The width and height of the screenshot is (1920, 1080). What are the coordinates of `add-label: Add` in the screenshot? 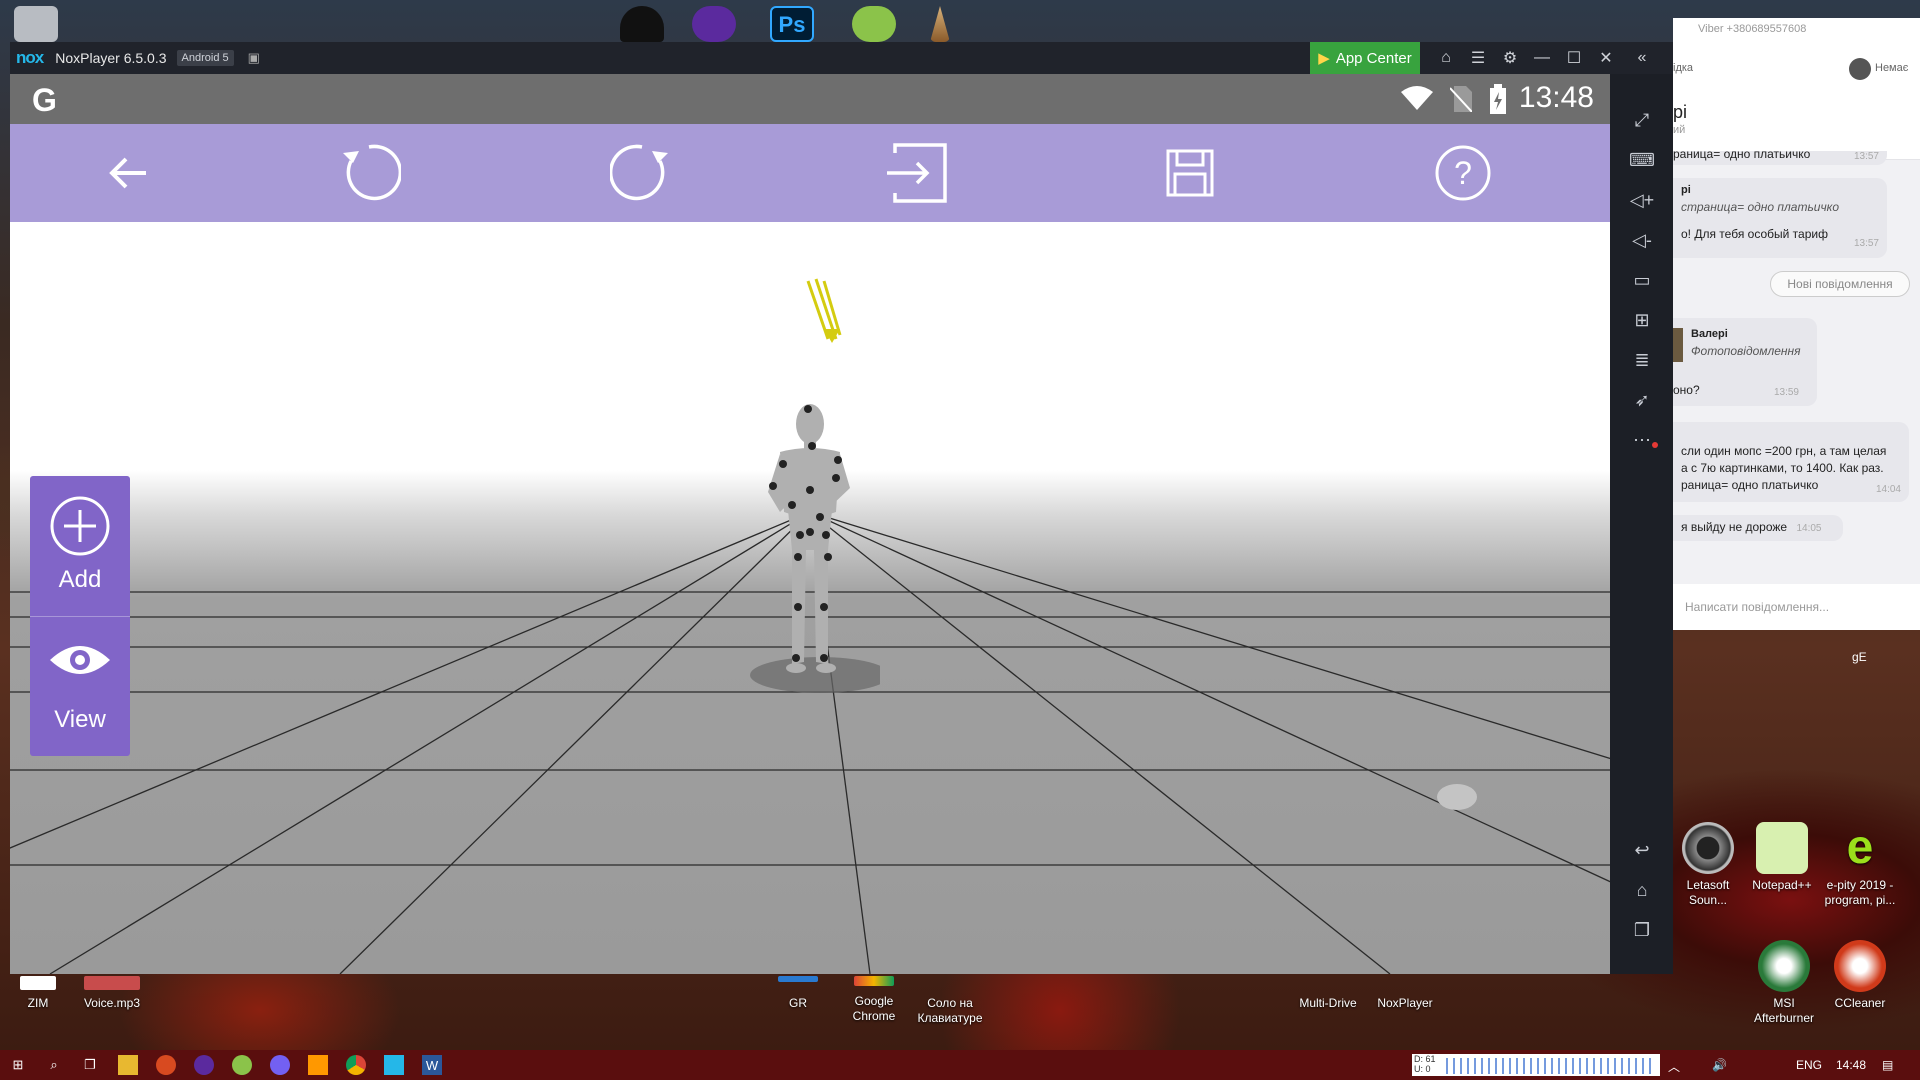 It's located at (80, 579).